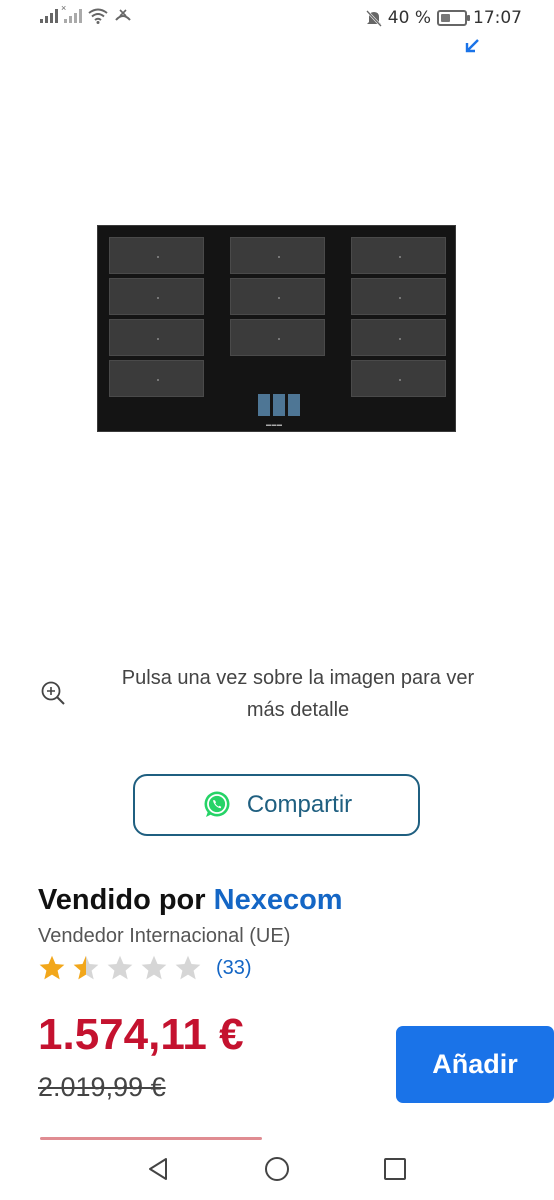  Describe the element at coordinates (141, 1034) in the screenshot. I see `current-price: 1.574,11 €` at that location.